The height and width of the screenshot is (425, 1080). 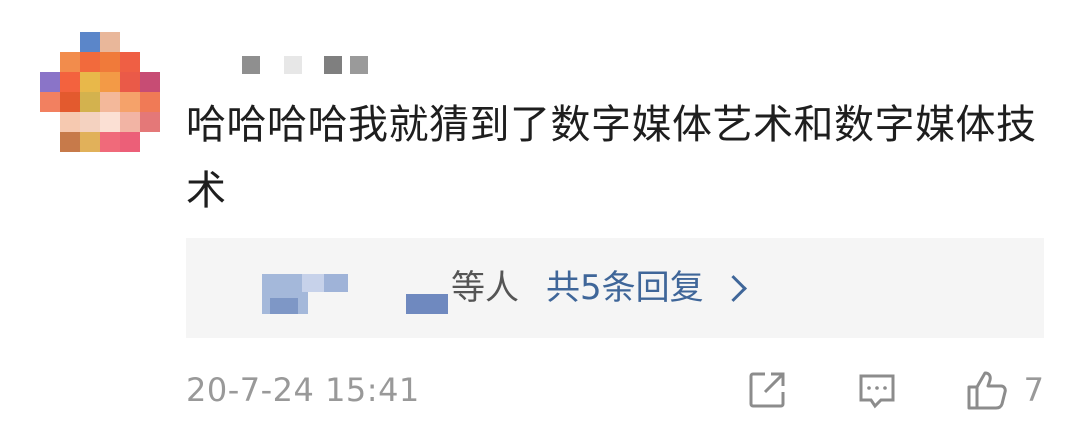 I want to click on reply-user-names, so click(x=352, y=292).